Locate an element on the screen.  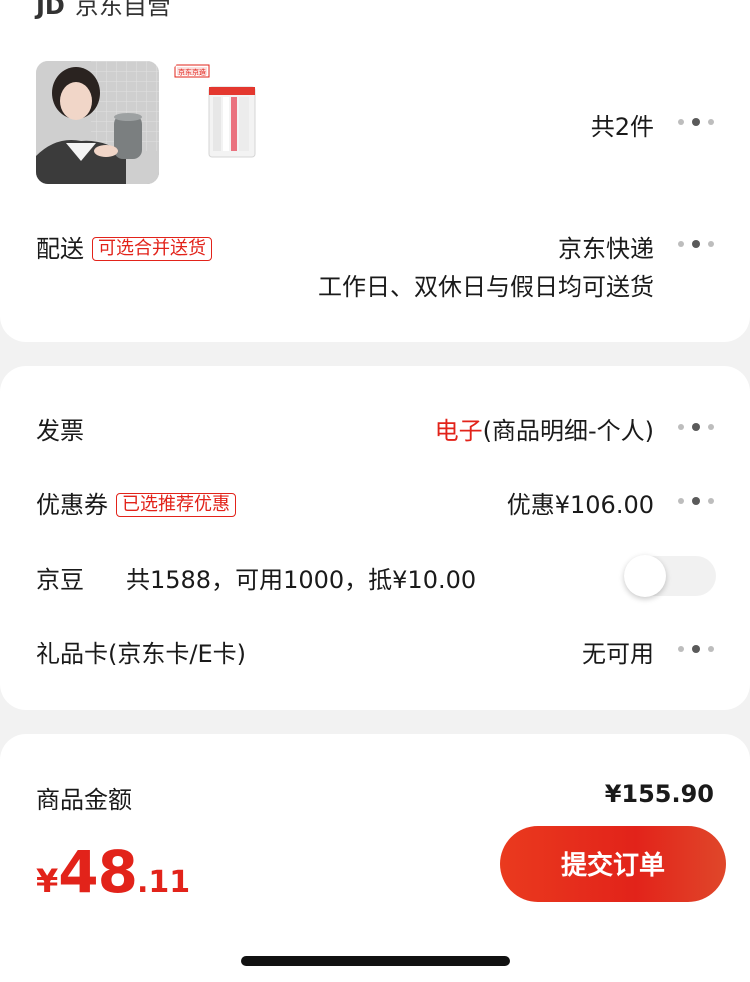
item-more-icon is located at coordinates (695, 122).